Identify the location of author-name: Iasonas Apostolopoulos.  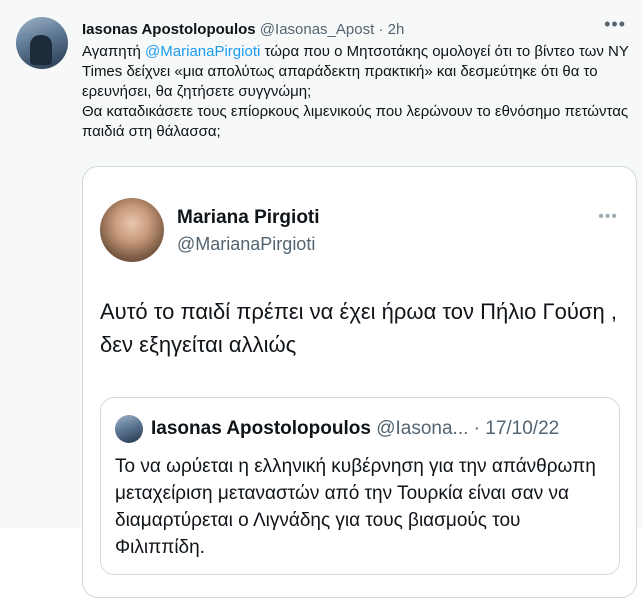
(169, 29).